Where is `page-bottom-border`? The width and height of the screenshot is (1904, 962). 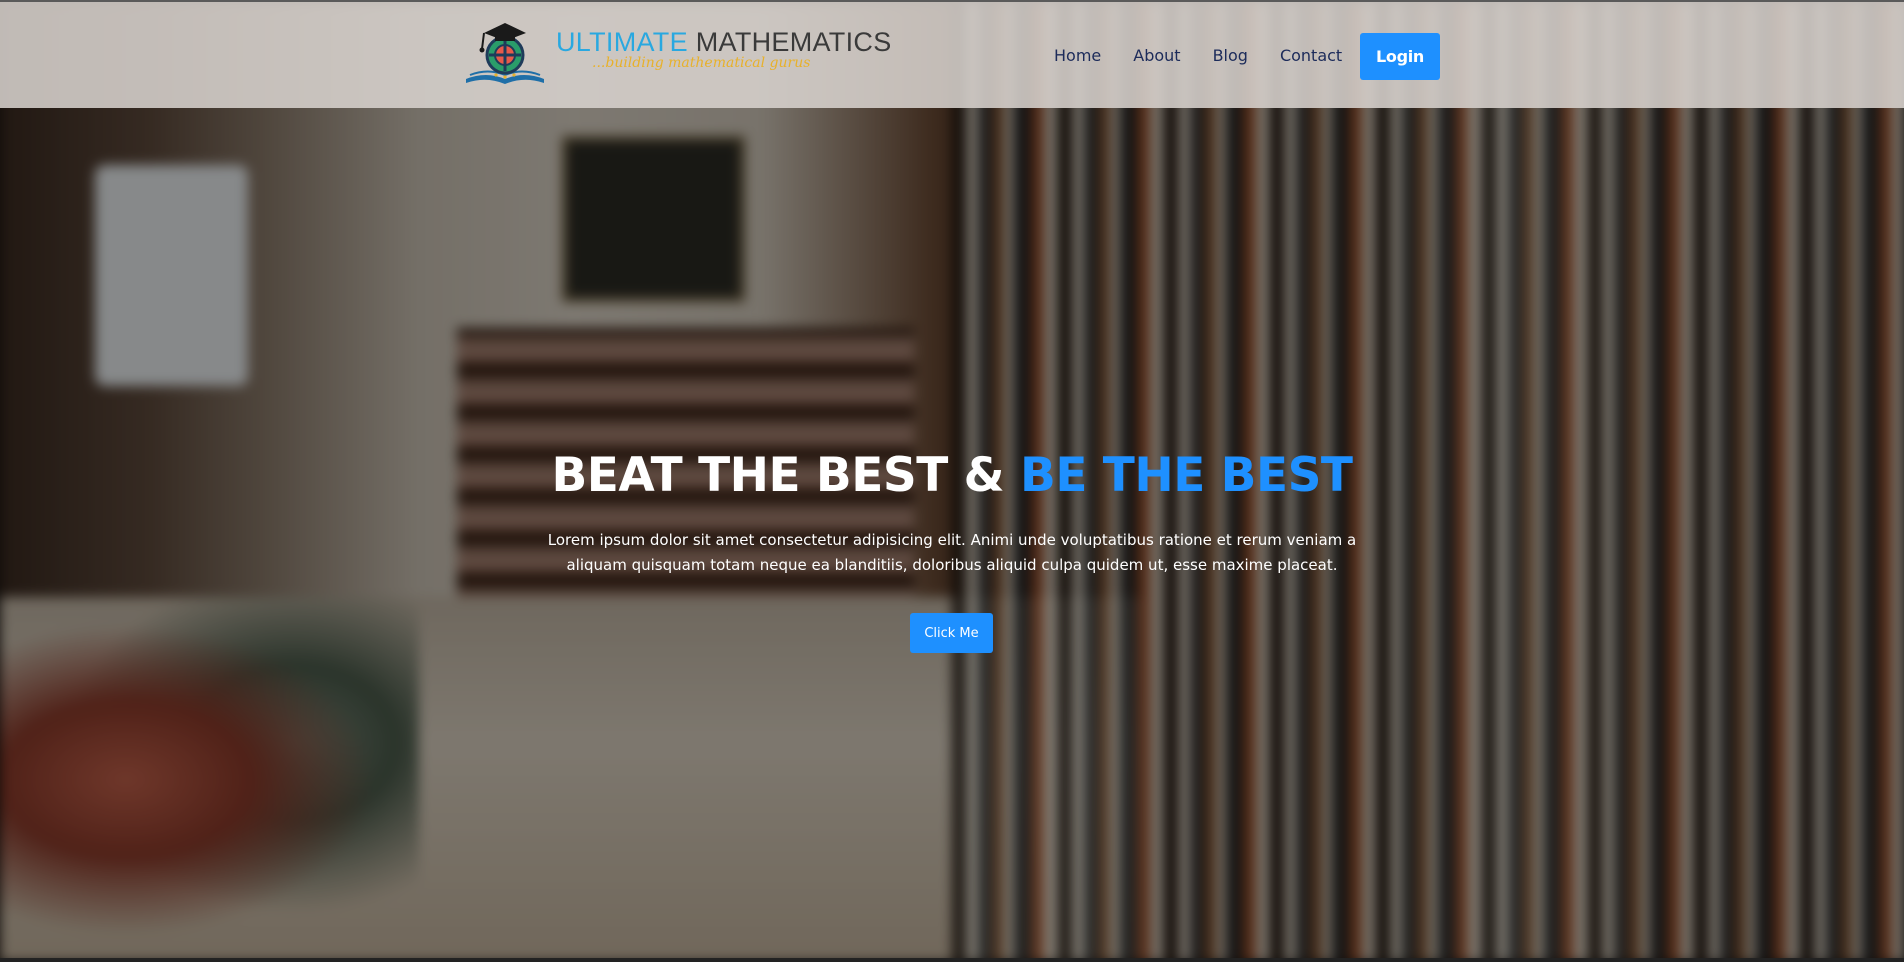
page-bottom-border is located at coordinates (952, 960).